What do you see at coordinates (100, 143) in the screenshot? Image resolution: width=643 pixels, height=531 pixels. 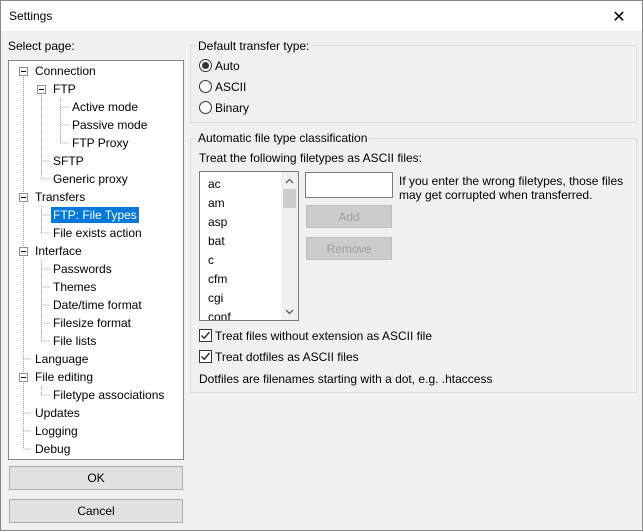 I see `tree-item-ftp-proxy: FTP Proxy` at bounding box center [100, 143].